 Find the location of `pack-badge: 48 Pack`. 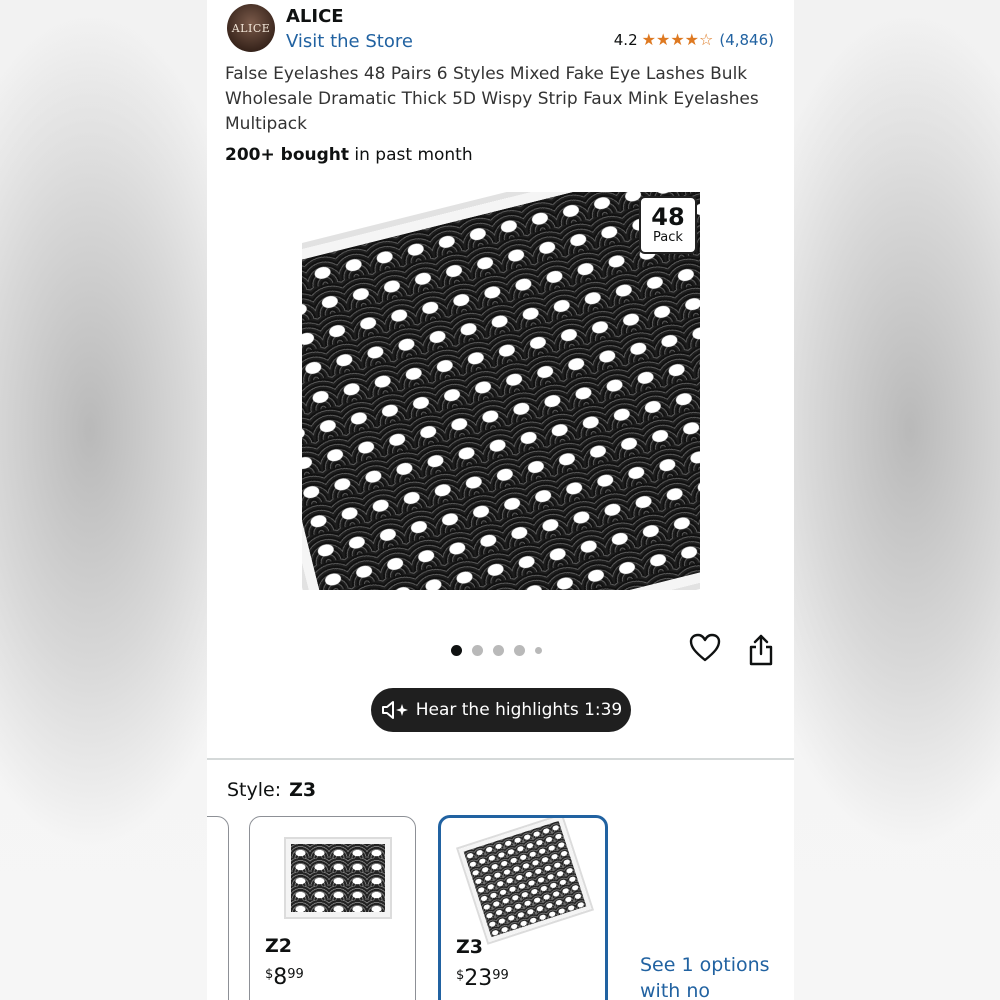

pack-badge: 48 Pack is located at coordinates (668, 225).